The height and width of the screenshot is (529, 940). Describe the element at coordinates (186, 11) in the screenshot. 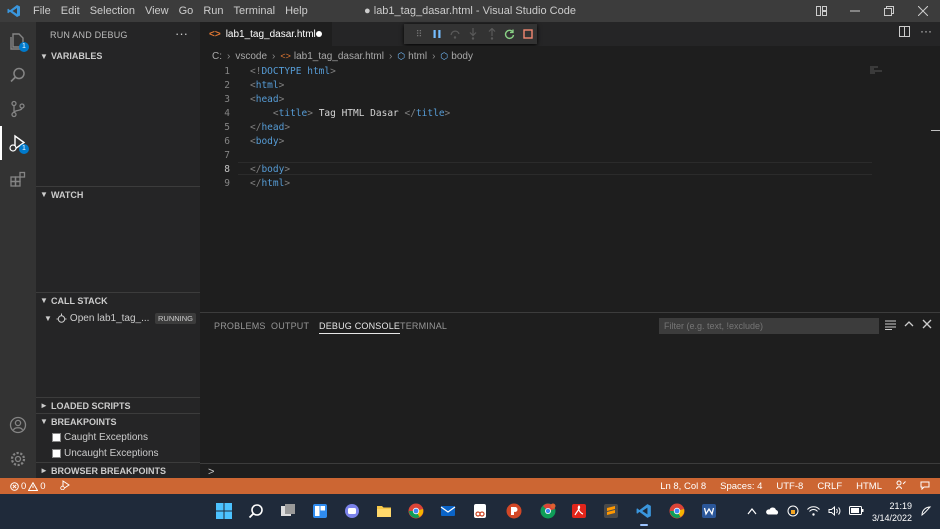

I see `menu-go: Go` at that location.